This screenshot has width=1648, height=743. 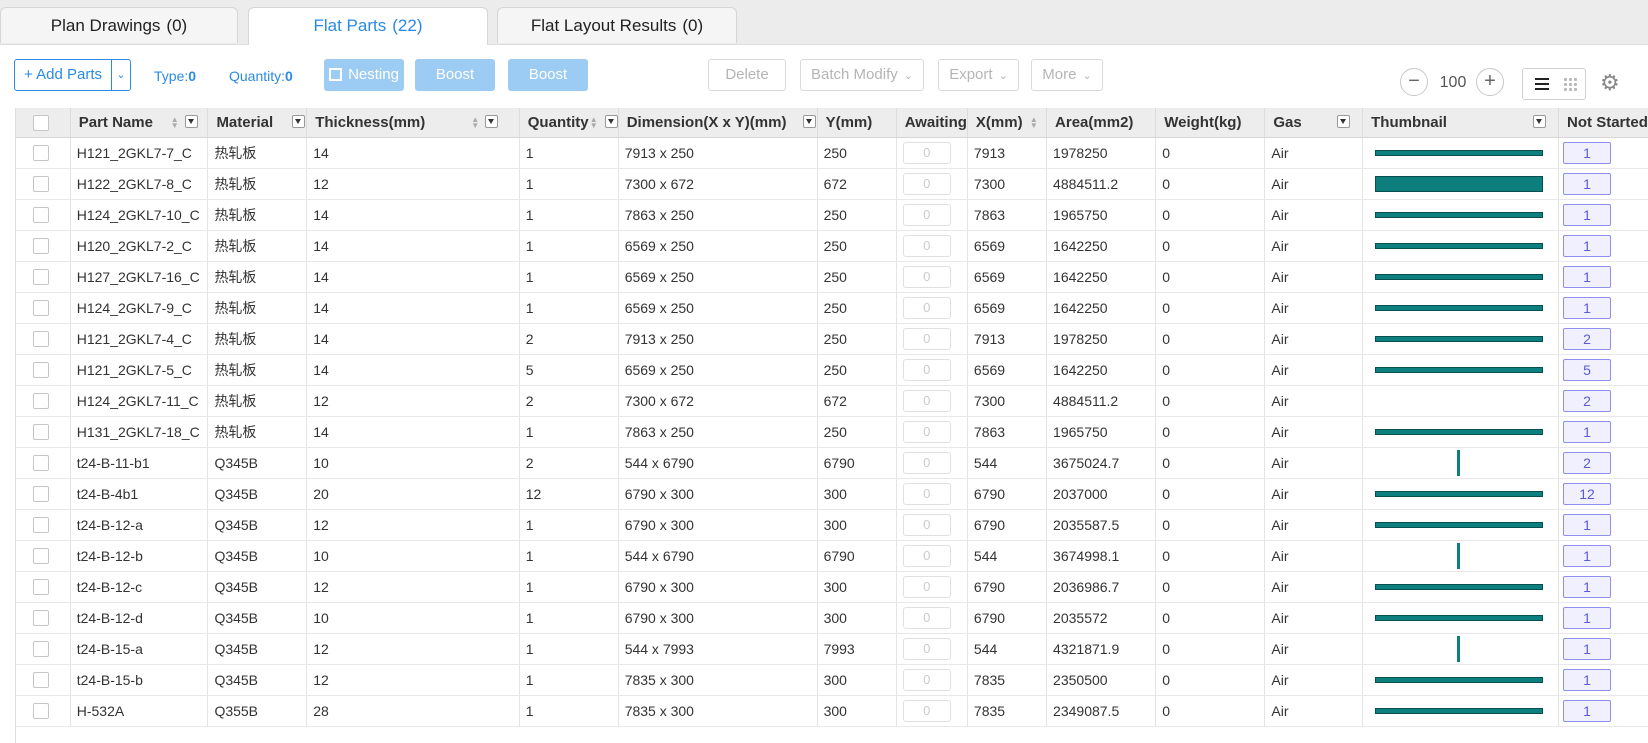 I want to click on not-started-count: 5, so click(x=1587, y=369).